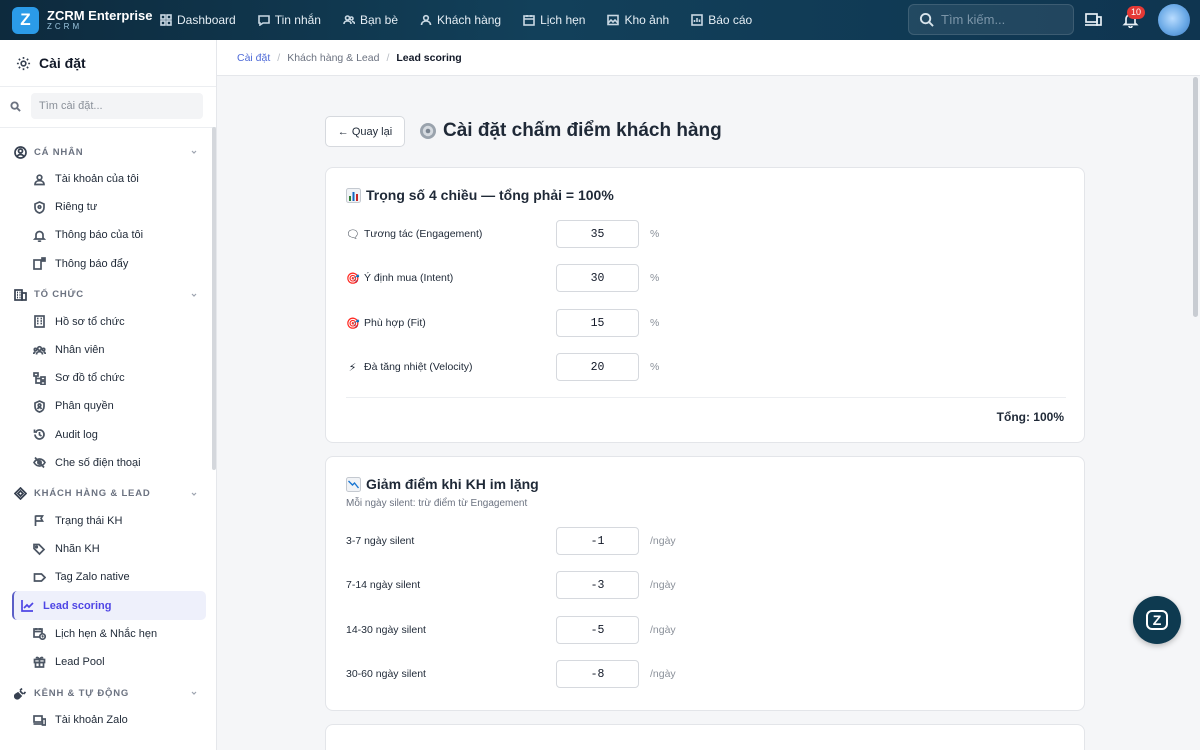  What do you see at coordinates (90, 321) in the screenshot?
I see `sidebar-item-label: Hồ sơ tổ chức` at bounding box center [90, 321].